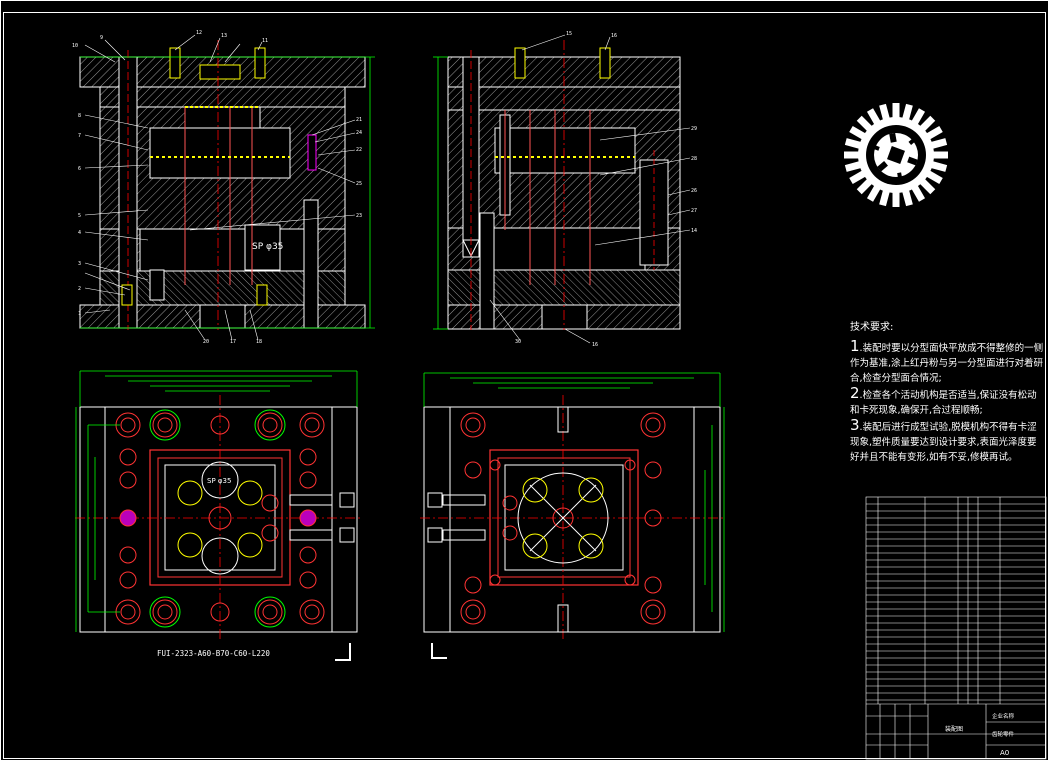 The width and height of the screenshot is (1049, 761). I want to click on left-plan-view: SP φ35, so click(218, 517).